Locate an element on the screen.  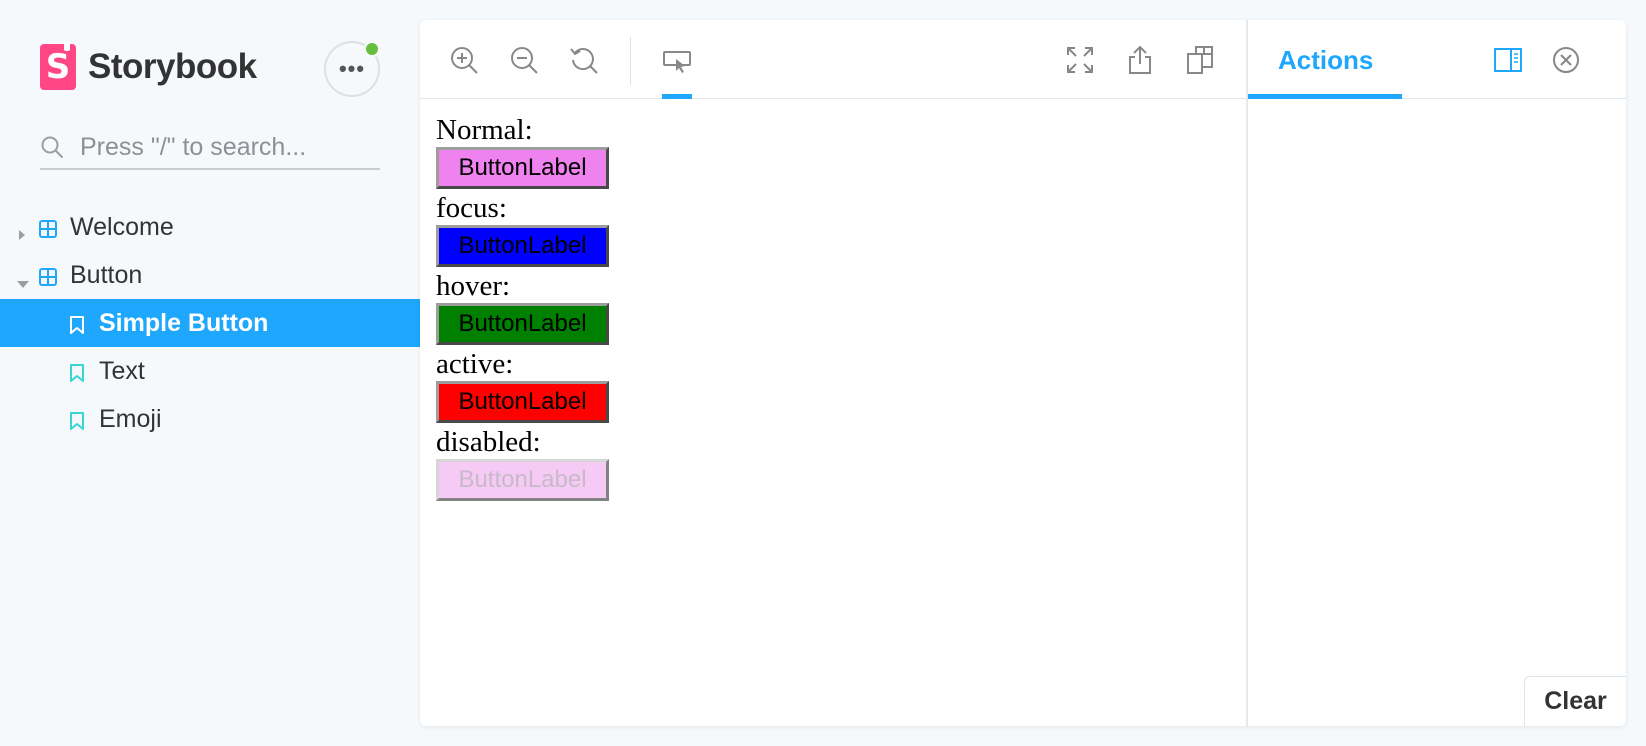
zoom-out-icon is located at coordinates (524, 60).